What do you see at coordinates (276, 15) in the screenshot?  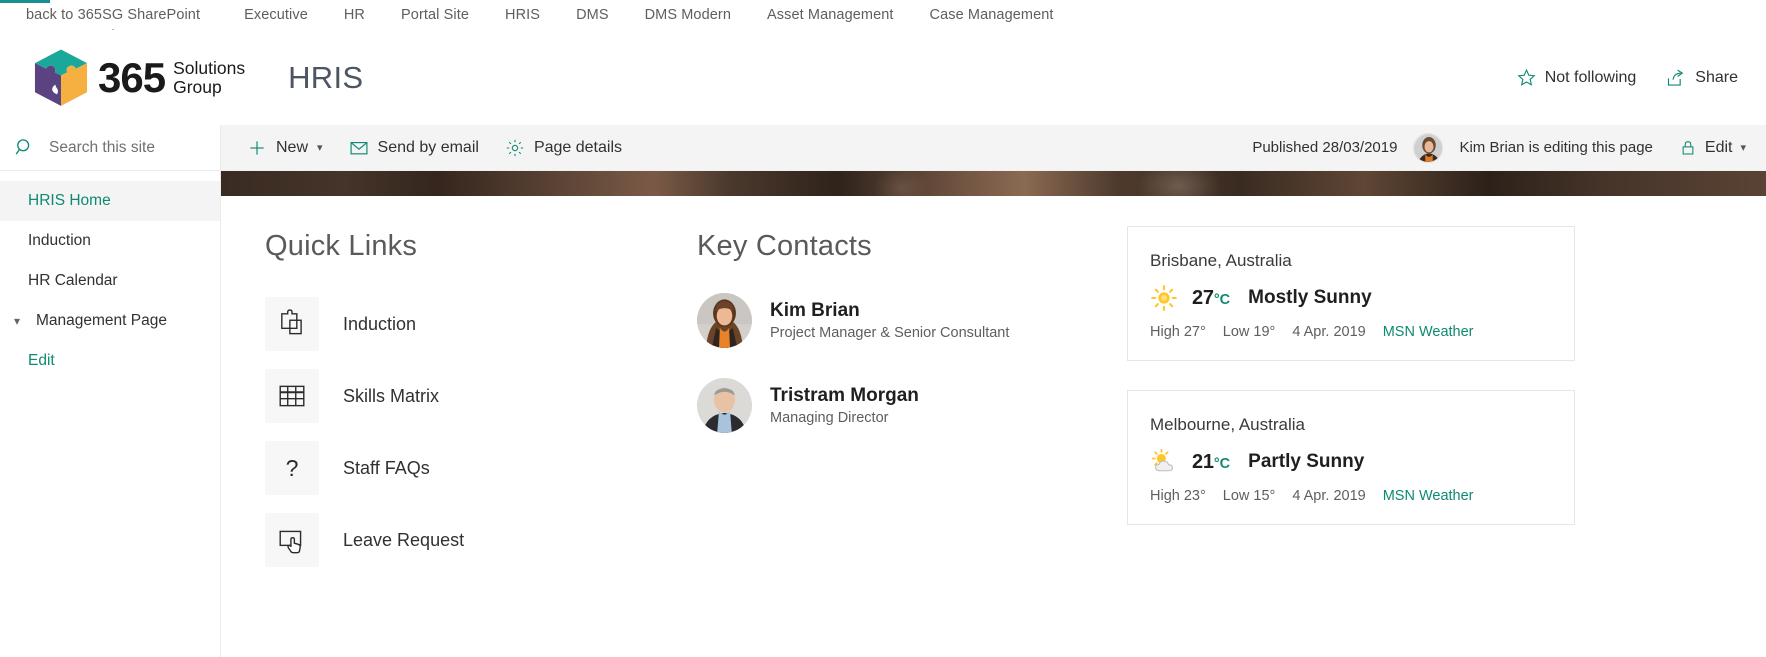 I see `suite-nav-item-executive: Executive` at bounding box center [276, 15].